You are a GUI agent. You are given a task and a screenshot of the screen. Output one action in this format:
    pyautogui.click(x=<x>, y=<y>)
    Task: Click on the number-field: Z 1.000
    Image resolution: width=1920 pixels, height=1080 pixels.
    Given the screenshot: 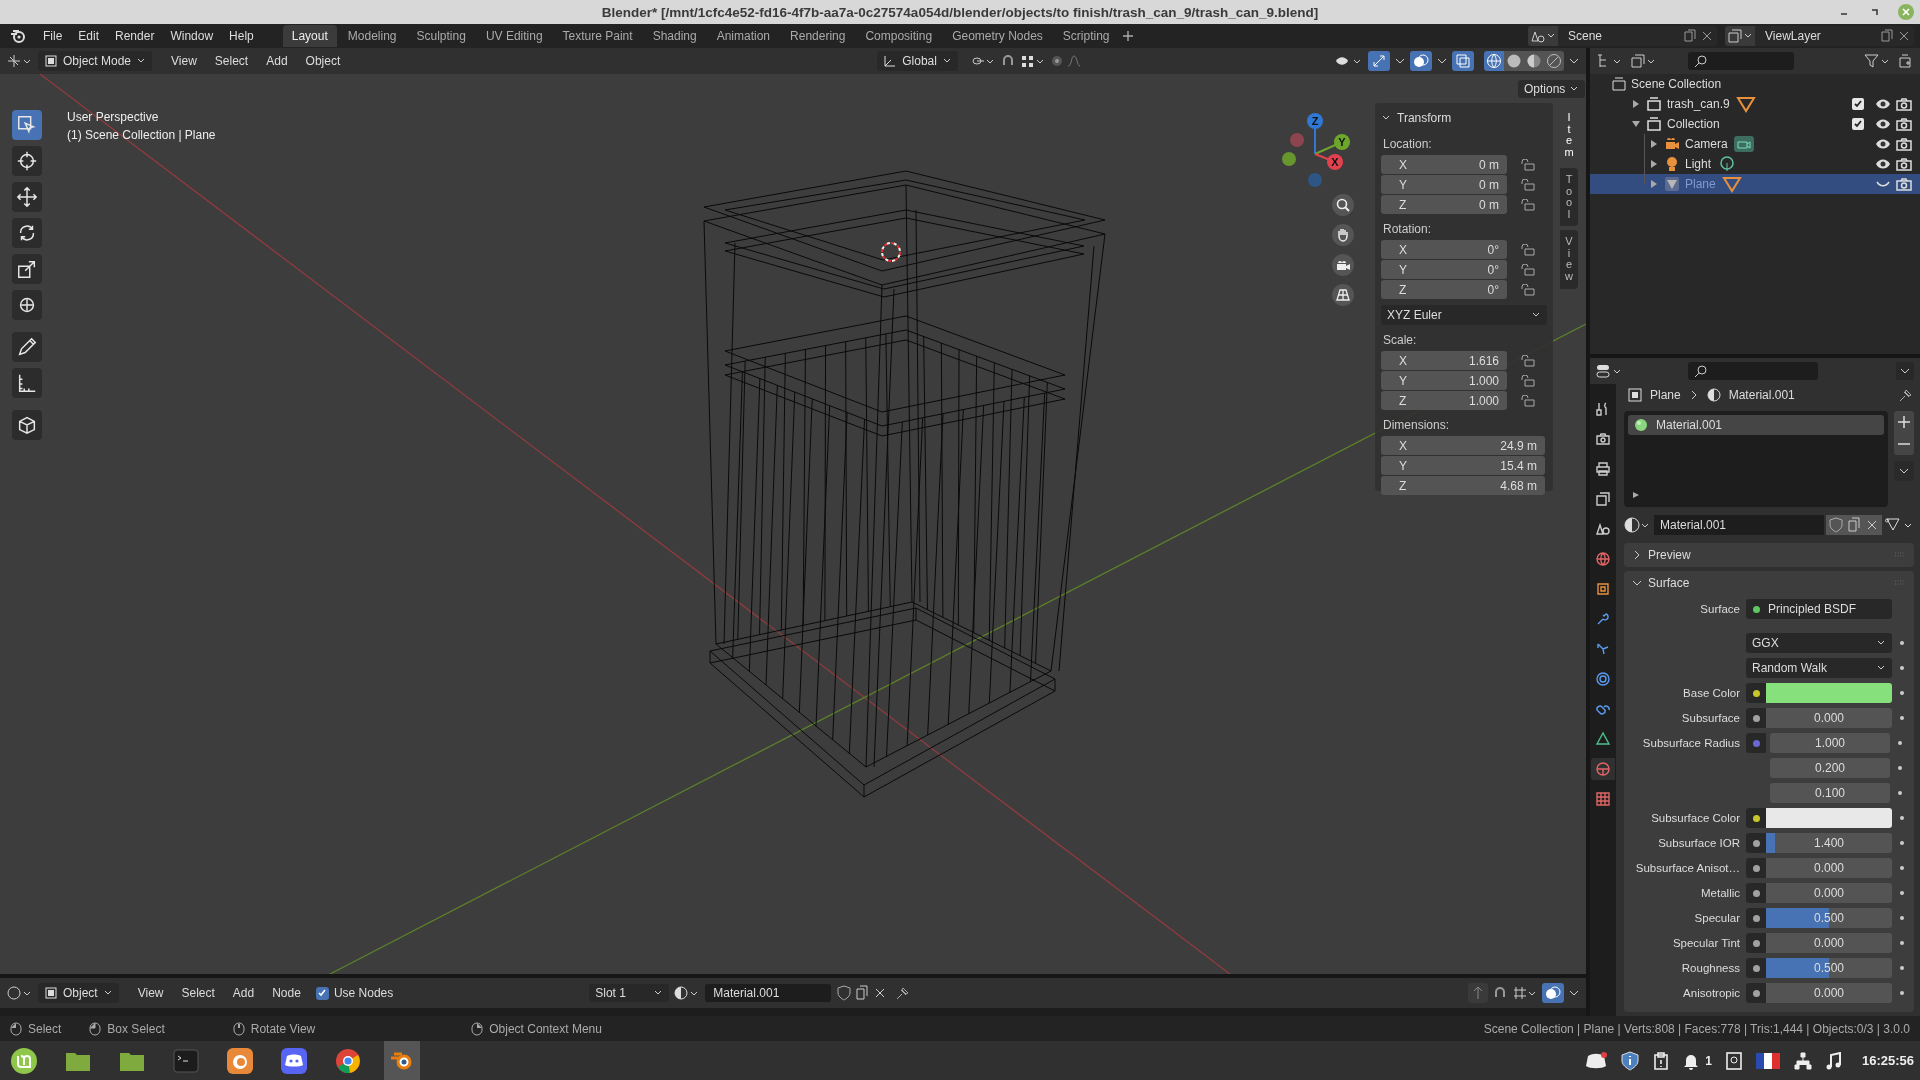 What is the action you would take?
    pyautogui.click(x=1444, y=400)
    